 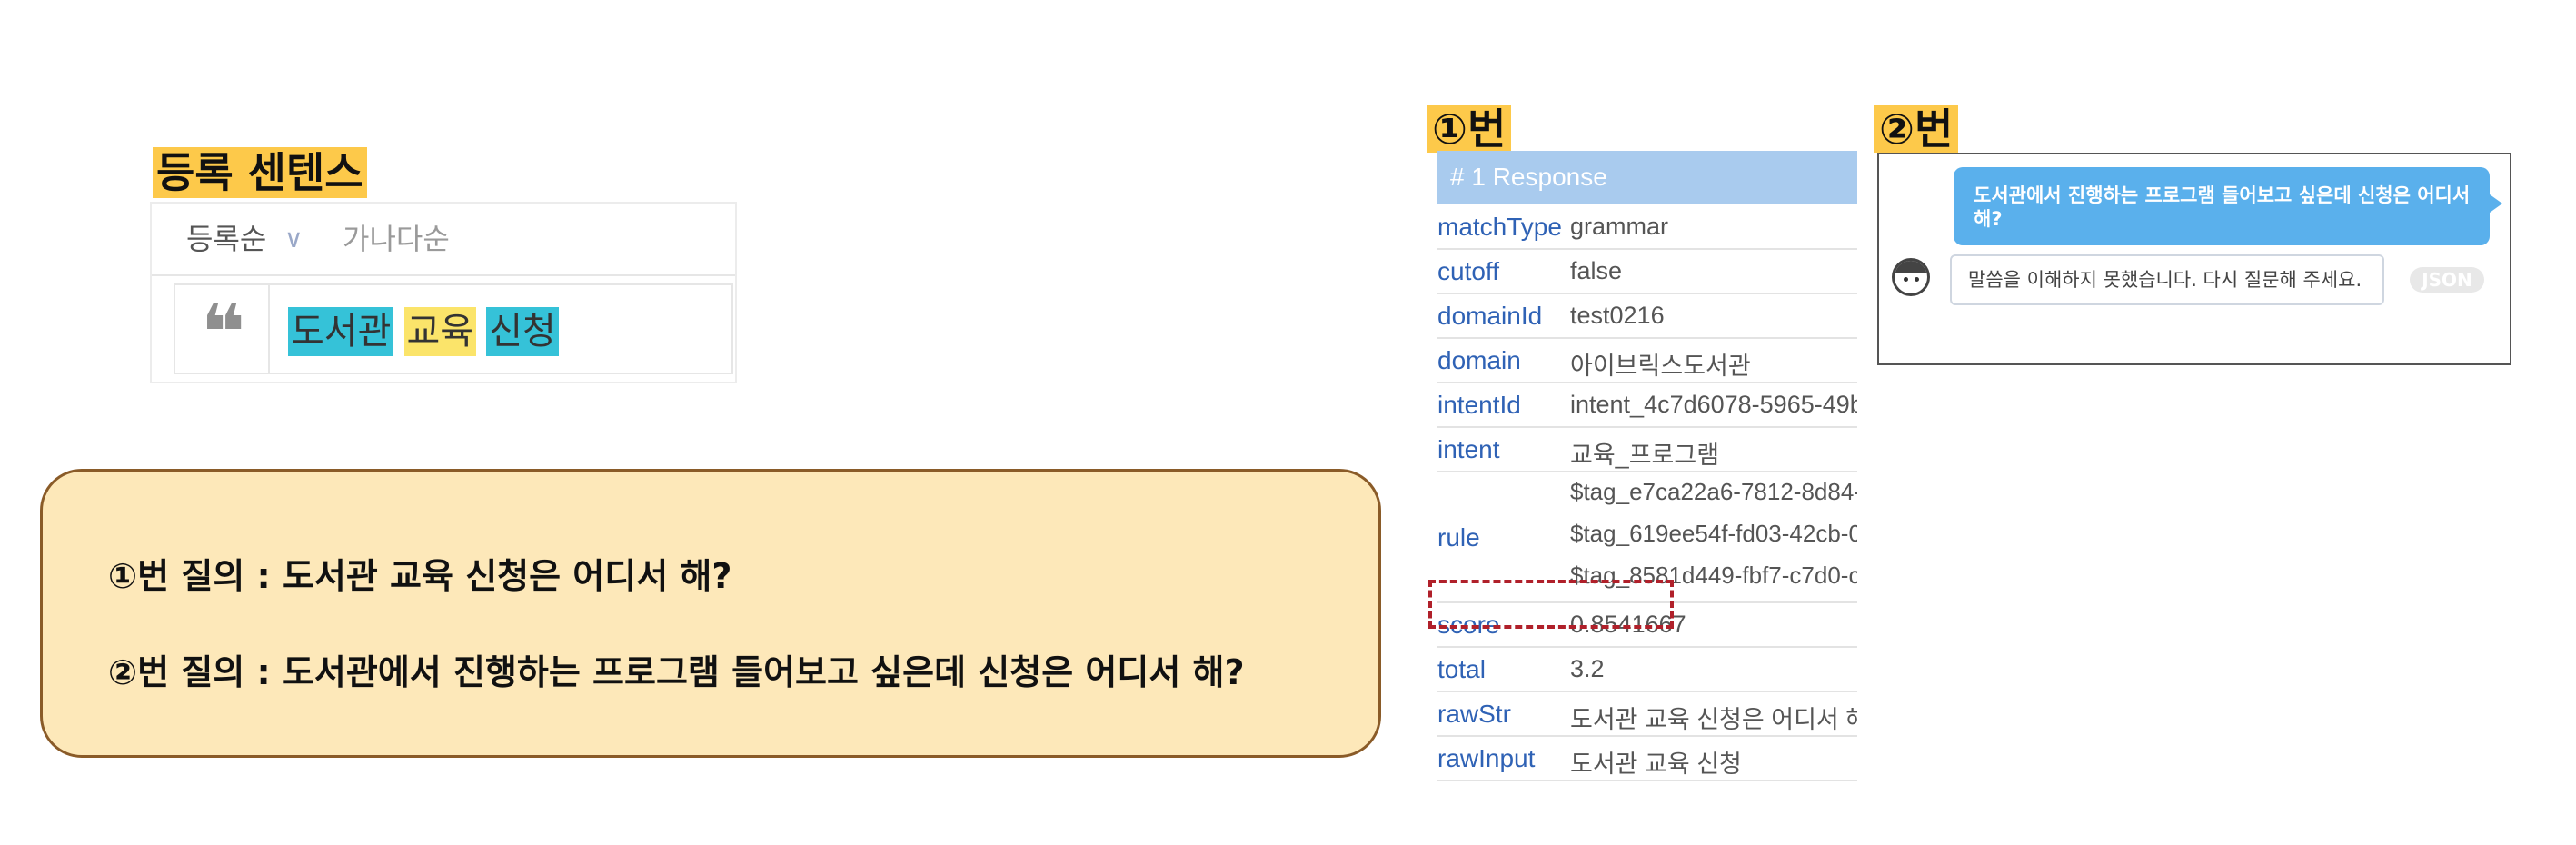 What do you see at coordinates (1645, 455) in the screenshot?
I see `row-value: 교육_프로그램` at bounding box center [1645, 455].